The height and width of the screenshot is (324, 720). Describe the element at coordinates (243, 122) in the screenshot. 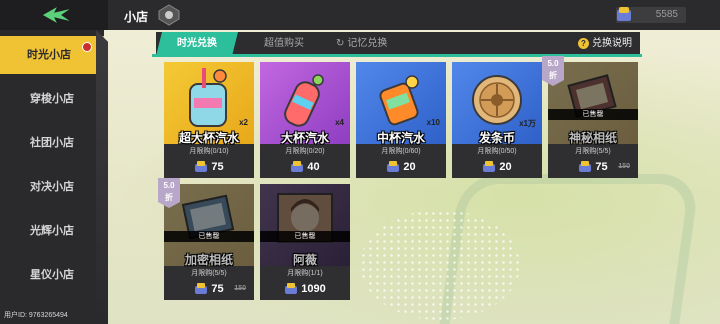

I see `item-quantity: x2` at that location.